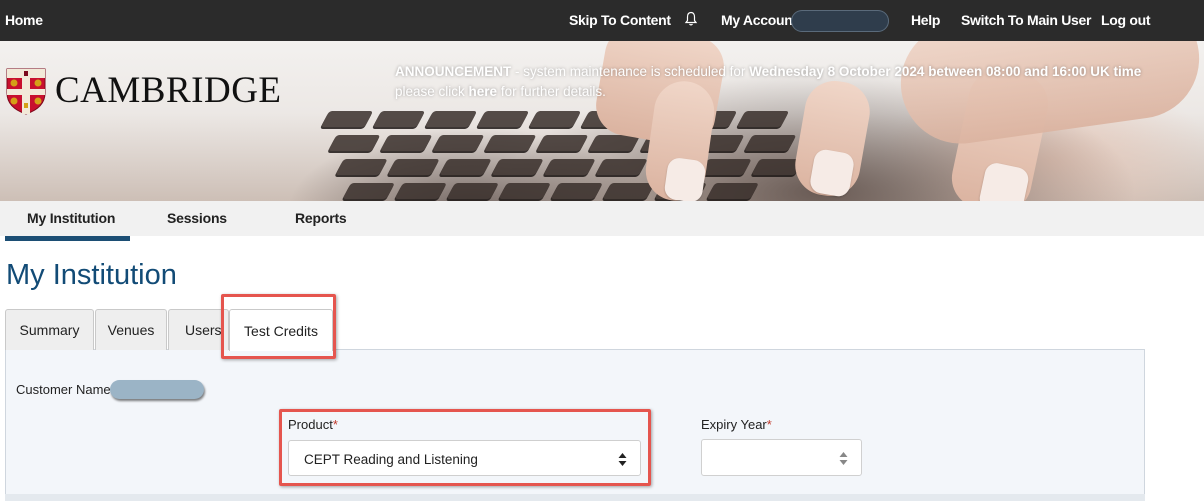 This screenshot has width=1204, height=501. I want to click on nav-active-indicator, so click(67, 238).